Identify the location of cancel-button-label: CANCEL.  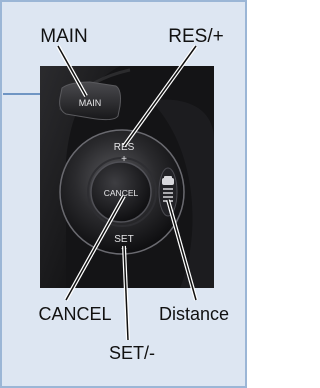
(121, 193).